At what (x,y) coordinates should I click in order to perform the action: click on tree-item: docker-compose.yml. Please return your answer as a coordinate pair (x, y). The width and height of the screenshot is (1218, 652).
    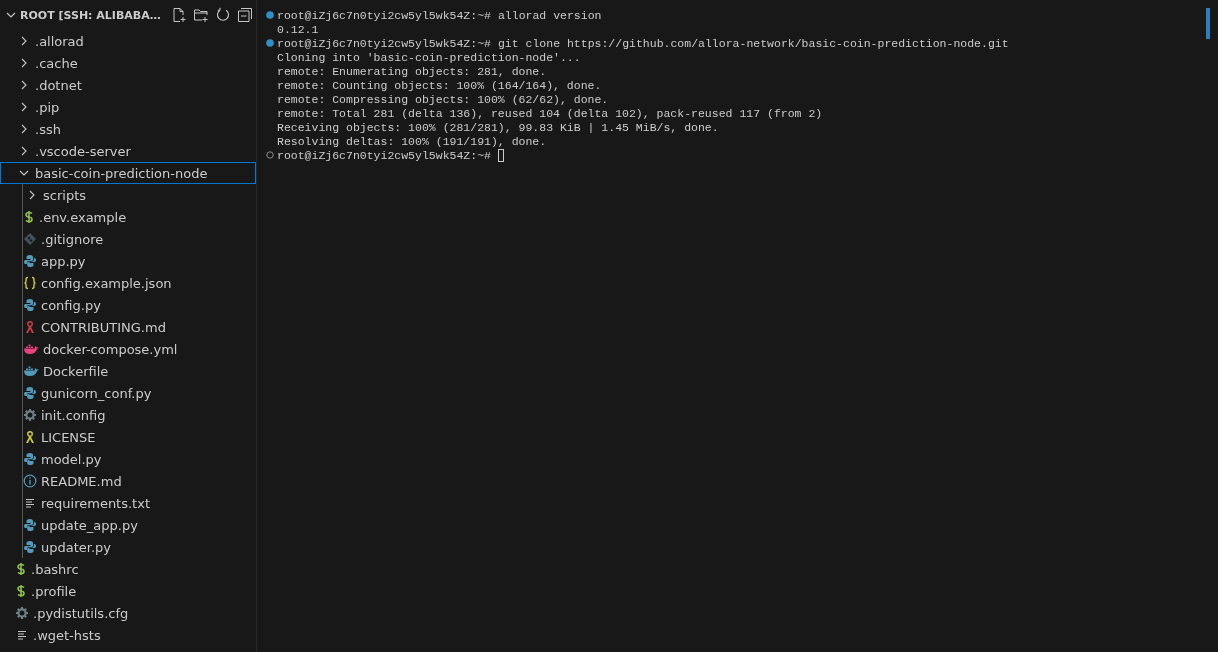
    Looking at the image, I should click on (128, 349).